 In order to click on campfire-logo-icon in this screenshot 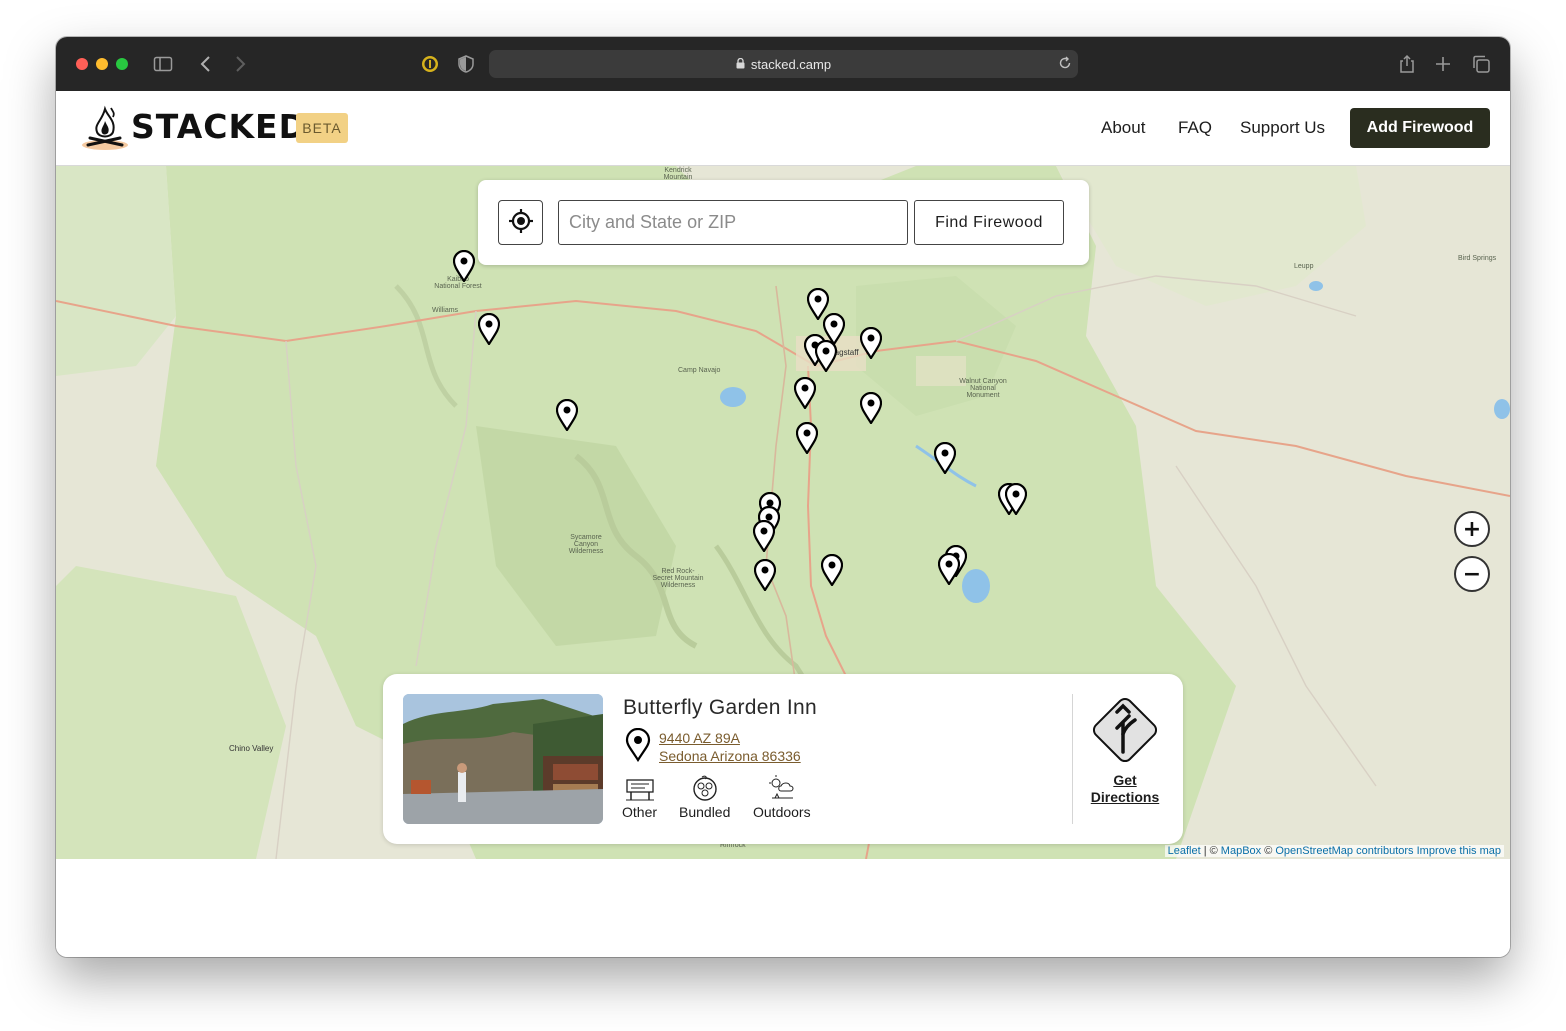, I will do `click(105, 128)`.